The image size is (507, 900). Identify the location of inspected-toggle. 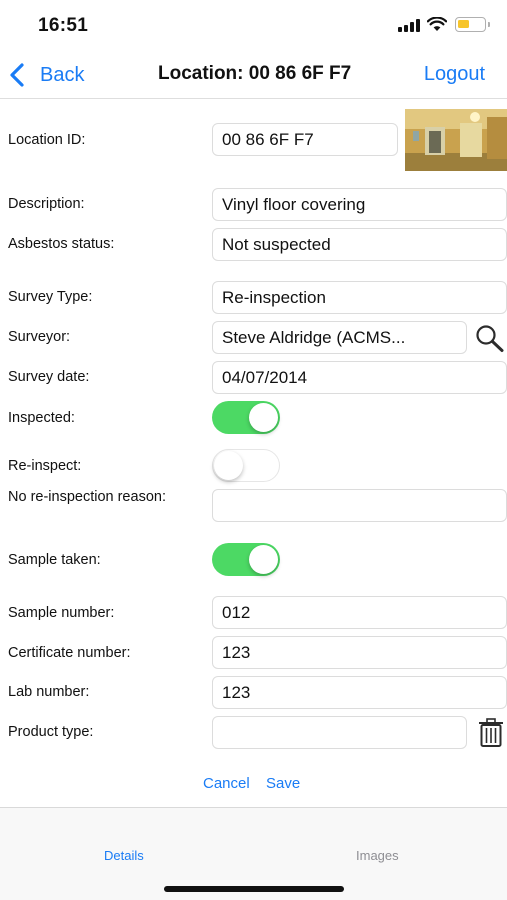
(246, 417).